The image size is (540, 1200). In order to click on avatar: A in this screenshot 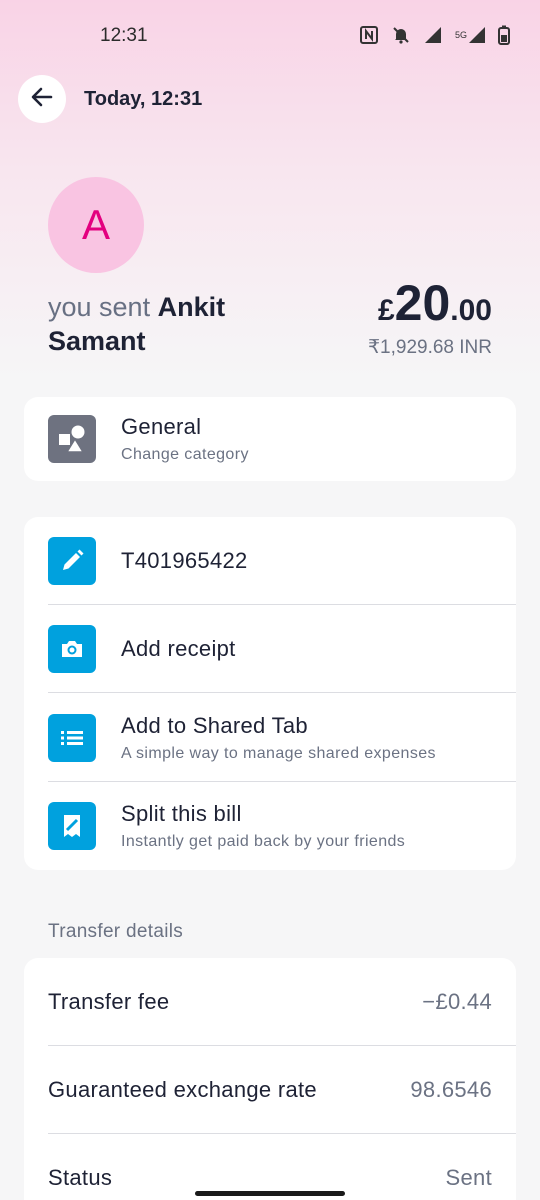, I will do `click(96, 225)`.